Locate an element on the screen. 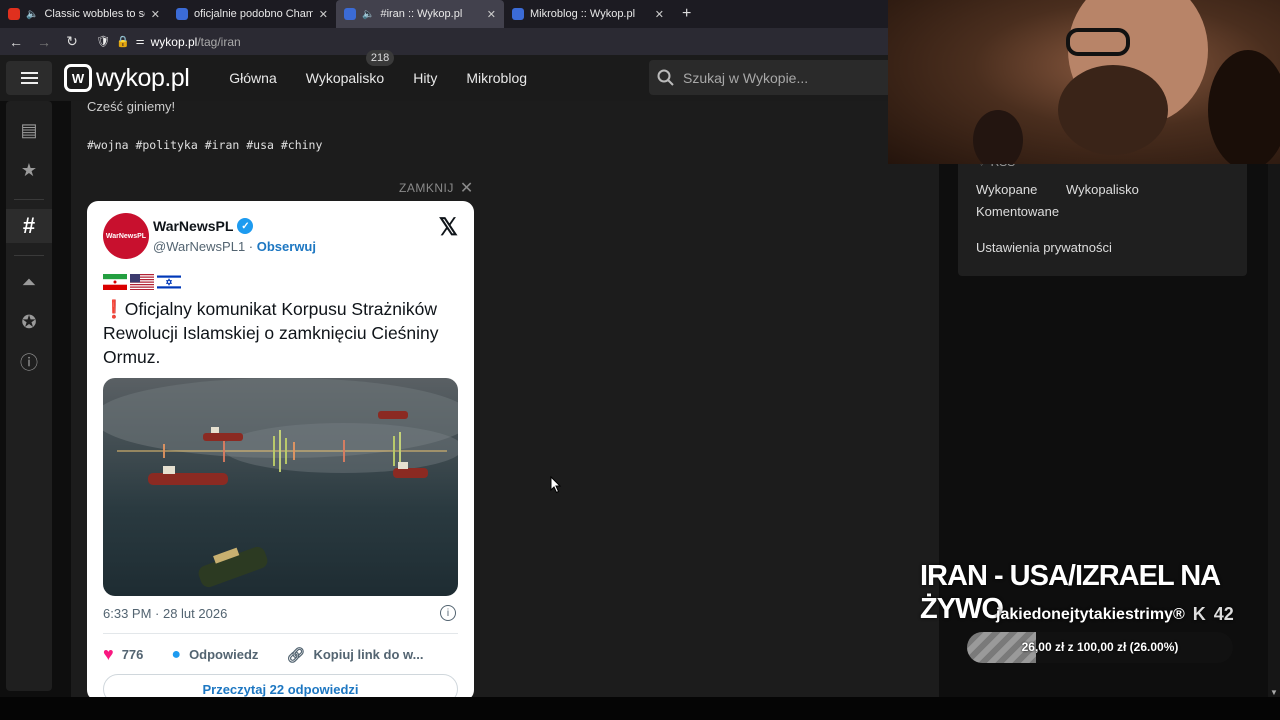 The image size is (1280, 720). nav-glowna: Główna is located at coordinates (252, 78).